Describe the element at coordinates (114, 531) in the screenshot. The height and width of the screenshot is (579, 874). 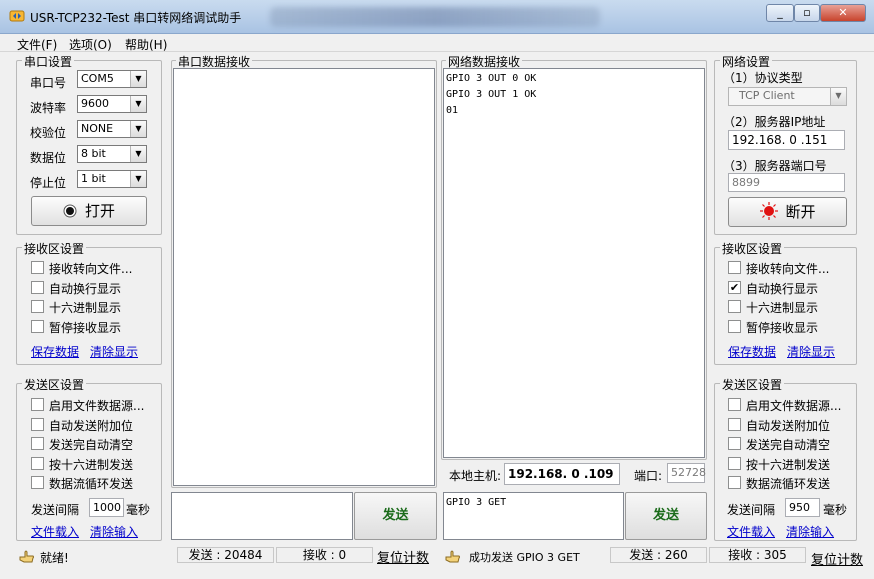
I see `left-clear-input-link: 清除输入` at that location.